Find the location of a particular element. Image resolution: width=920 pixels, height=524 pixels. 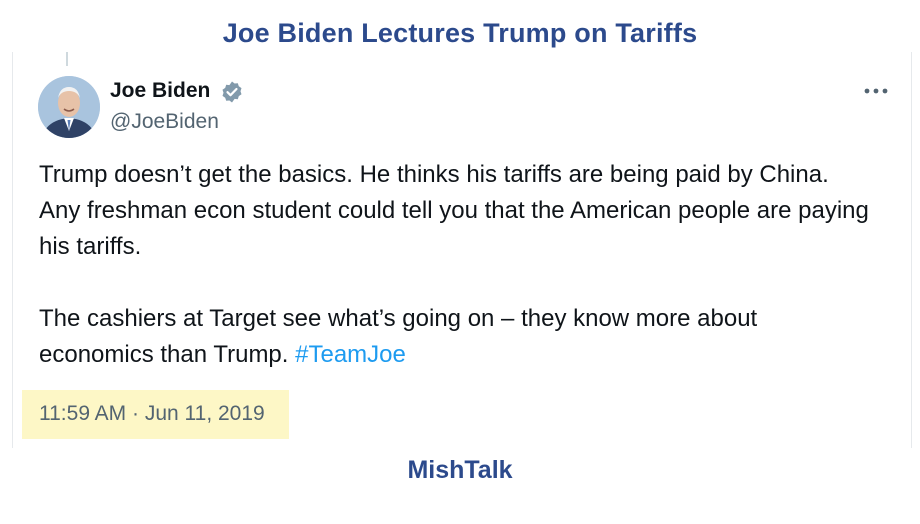

author-handle: @JoeBiden is located at coordinates (164, 122).